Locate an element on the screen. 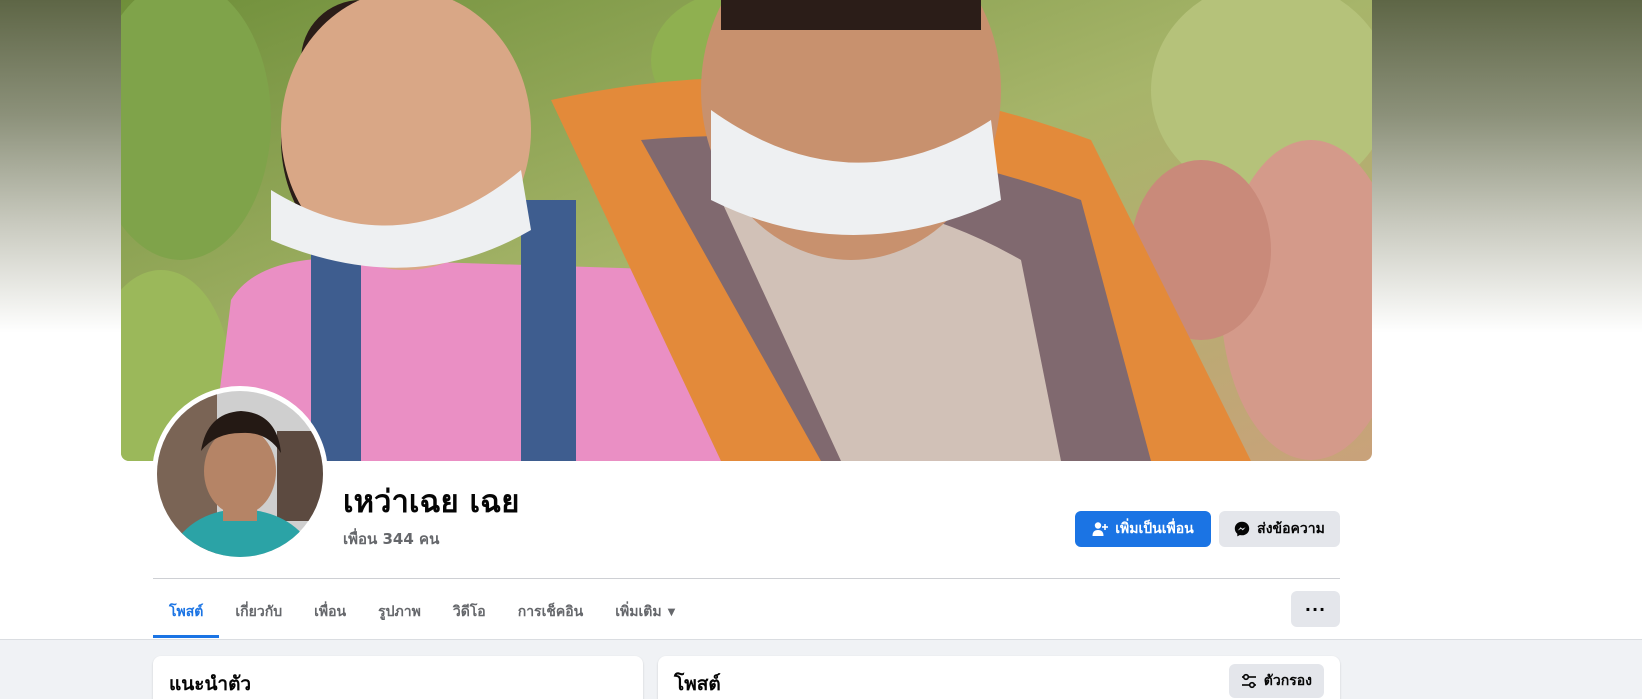  tab-photos: รูปภาพ is located at coordinates (399, 612).